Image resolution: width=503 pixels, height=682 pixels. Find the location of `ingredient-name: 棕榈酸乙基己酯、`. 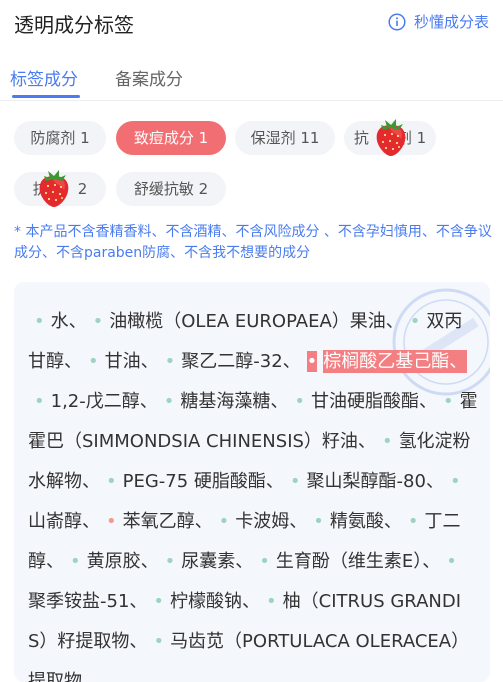

ingredient-name: 棕榈酸乙基己酯、 is located at coordinates (395, 361).